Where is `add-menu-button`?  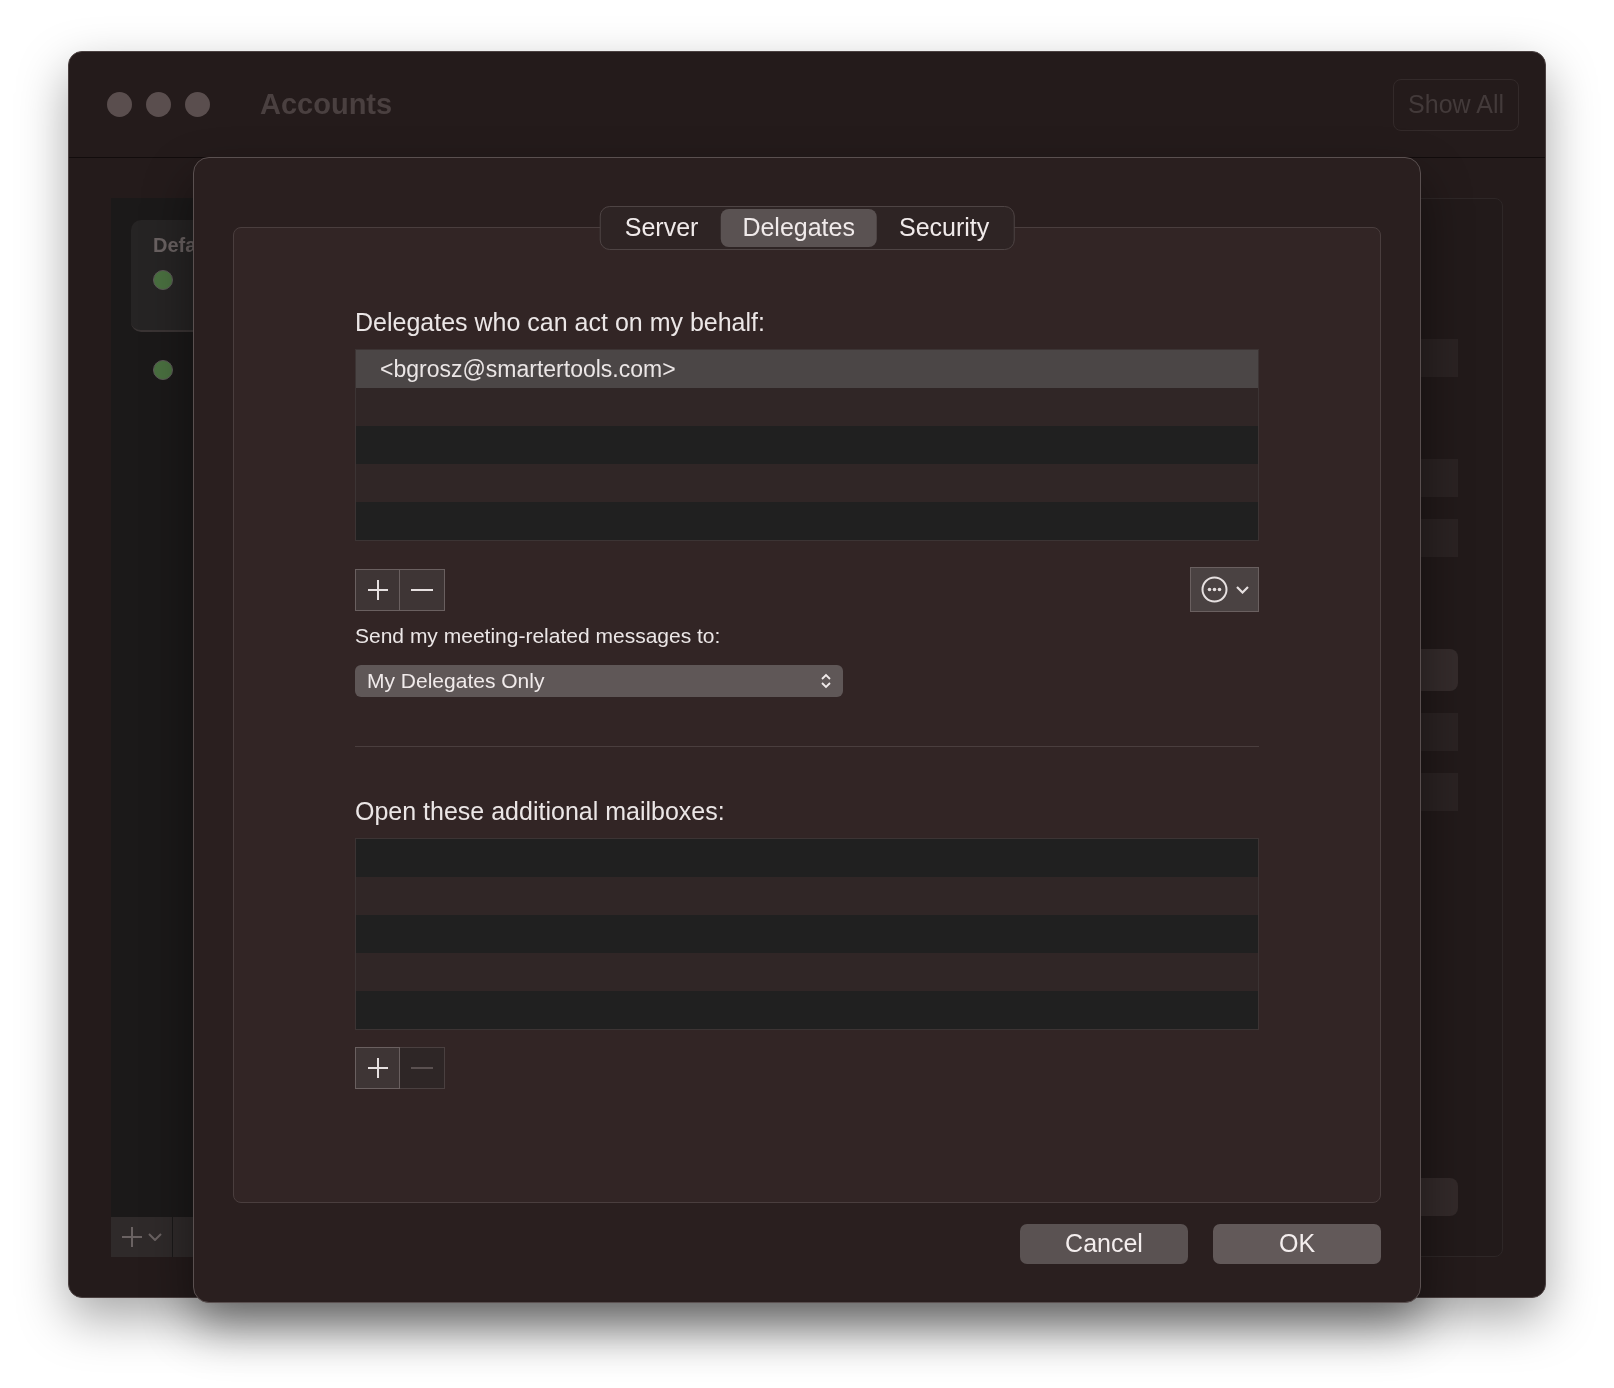
add-menu-button is located at coordinates (142, 1237).